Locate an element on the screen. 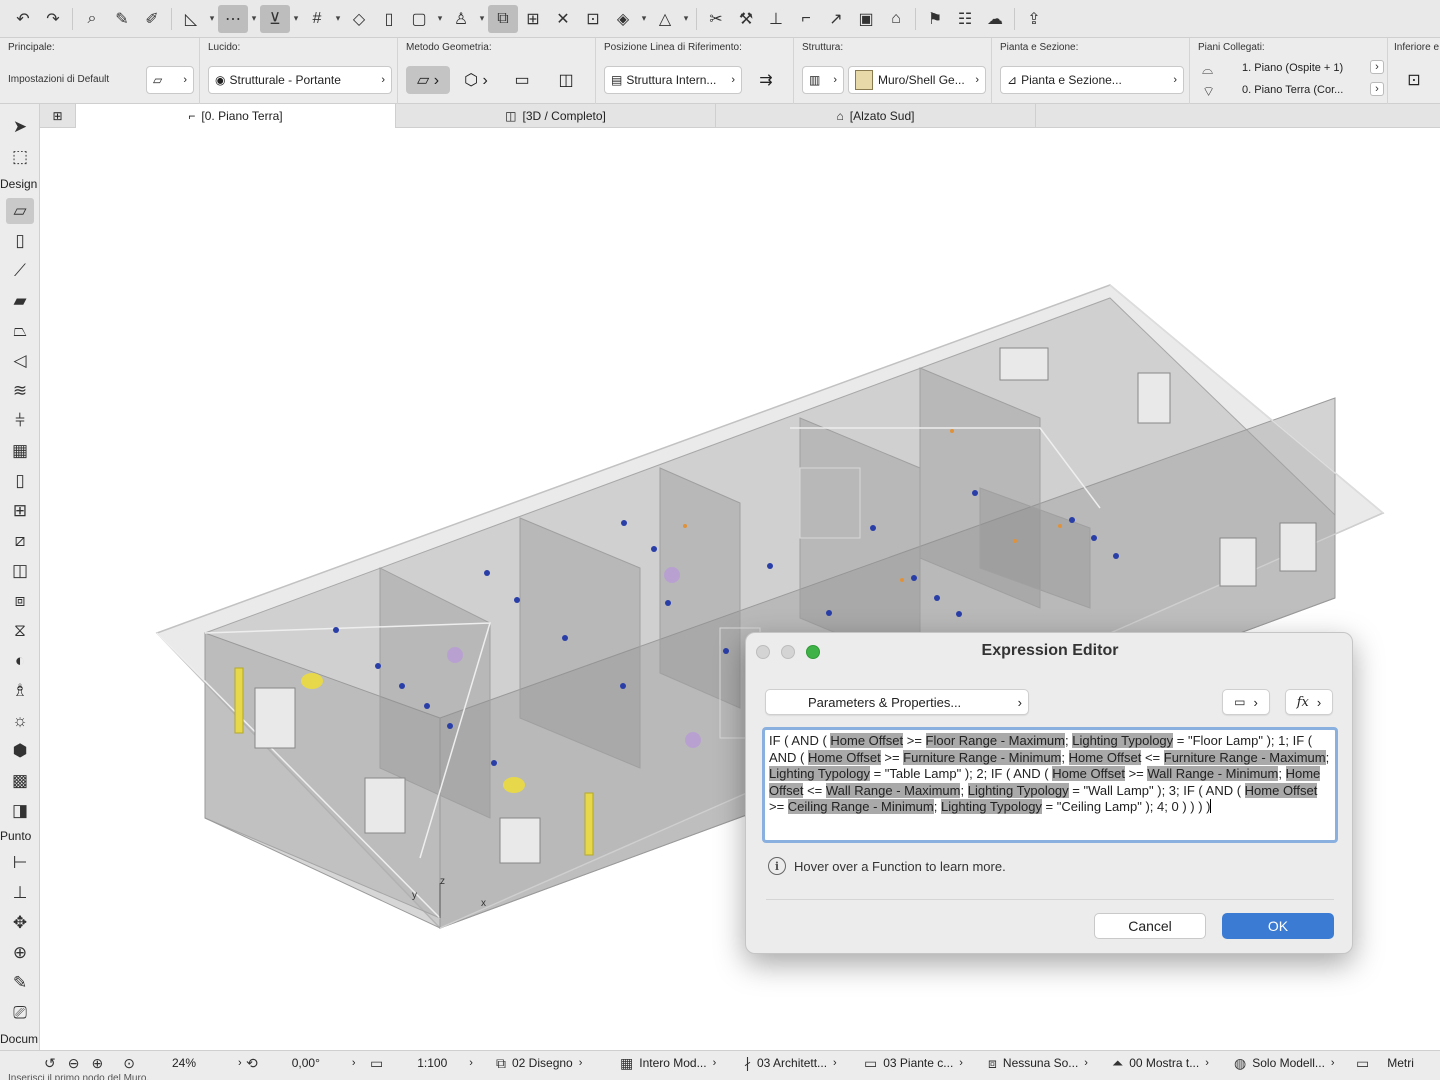 The image size is (1440, 1080). table-icon: ⚑ is located at coordinates (935, 19).